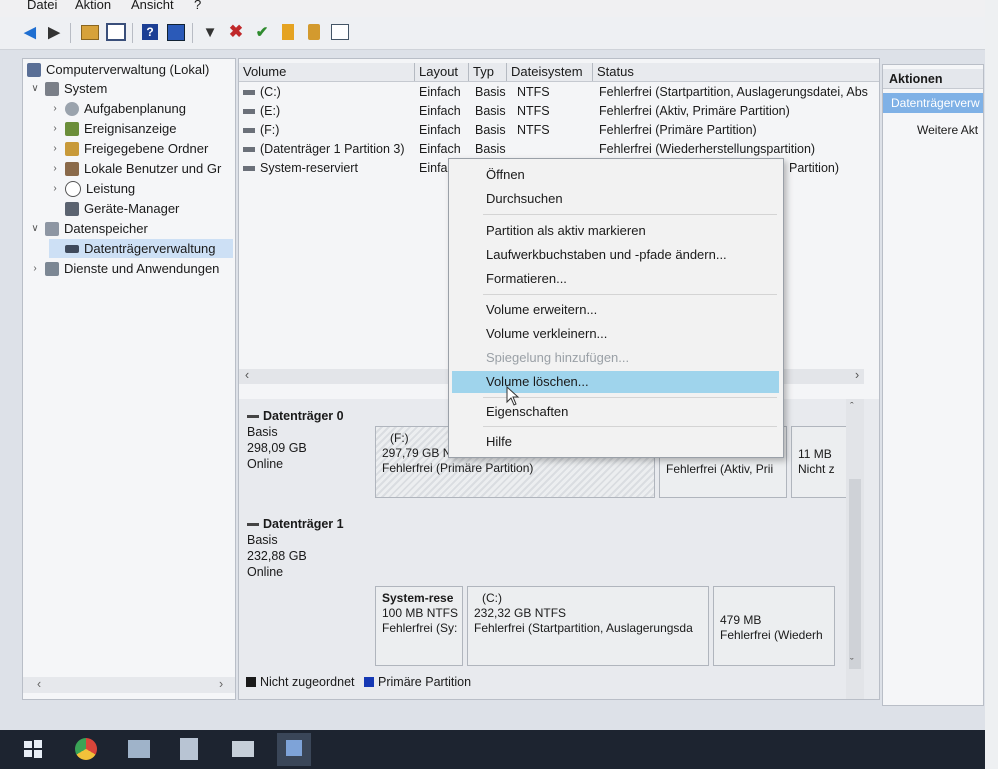 Image resolution: width=998 pixels, height=769 pixels. Describe the element at coordinates (72, 208) in the screenshot. I see `device-manager-icon` at that location.